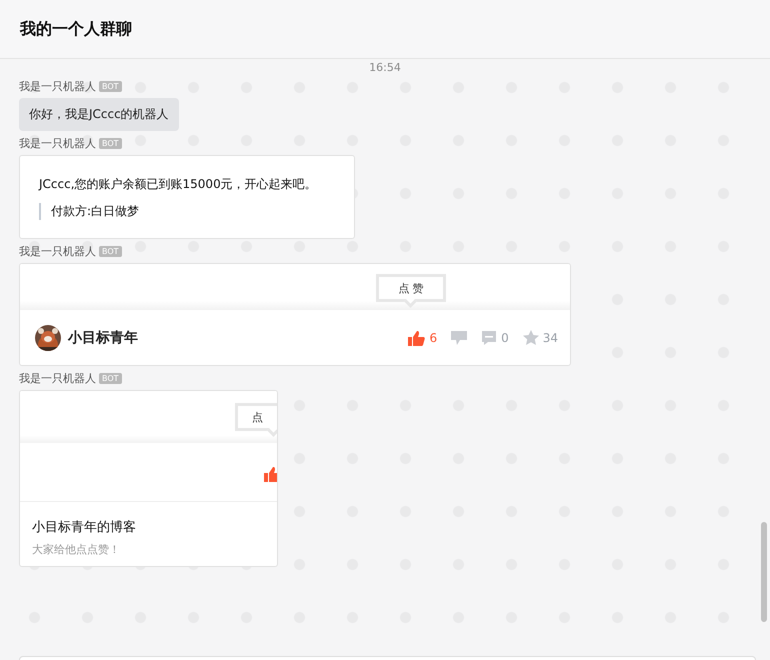  I want to click on author-name: 小目标青年, so click(103, 338).